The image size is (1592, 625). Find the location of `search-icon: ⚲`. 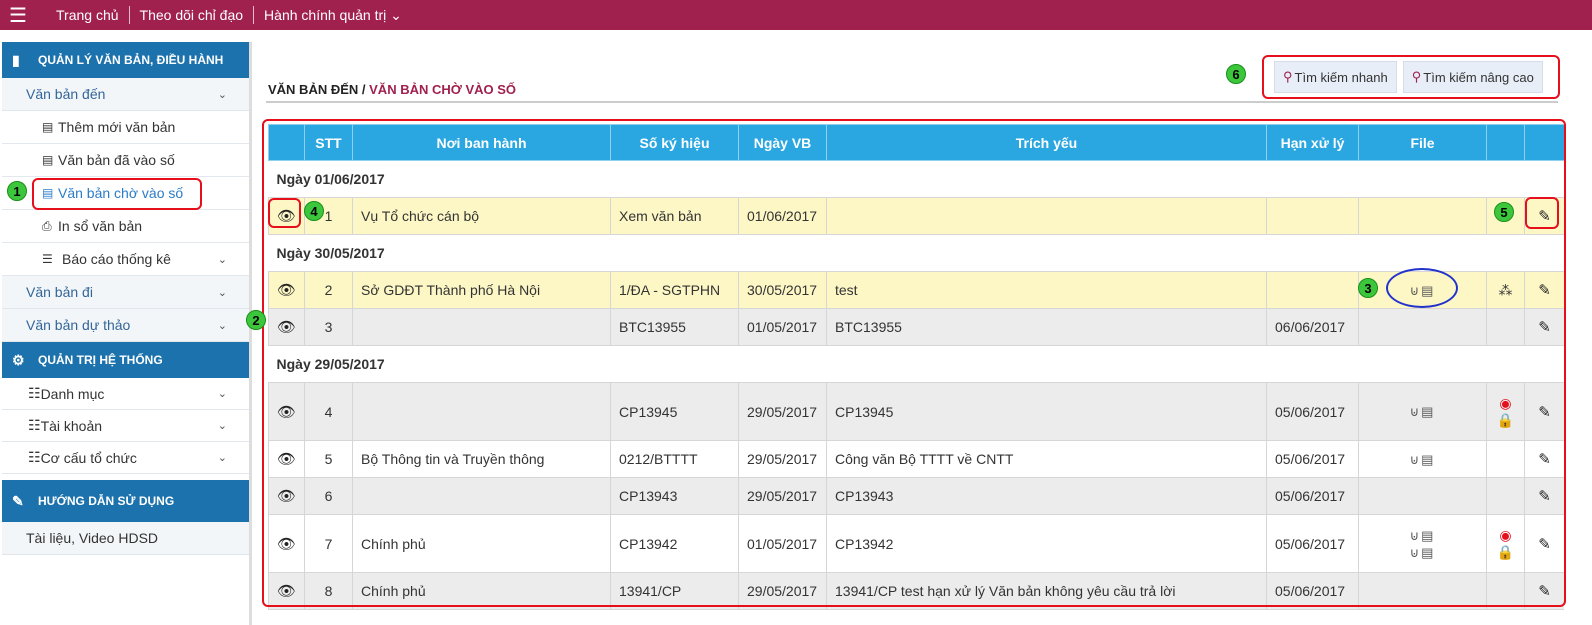

search-icon: ⚲ is located at coordinates (1288, 76).